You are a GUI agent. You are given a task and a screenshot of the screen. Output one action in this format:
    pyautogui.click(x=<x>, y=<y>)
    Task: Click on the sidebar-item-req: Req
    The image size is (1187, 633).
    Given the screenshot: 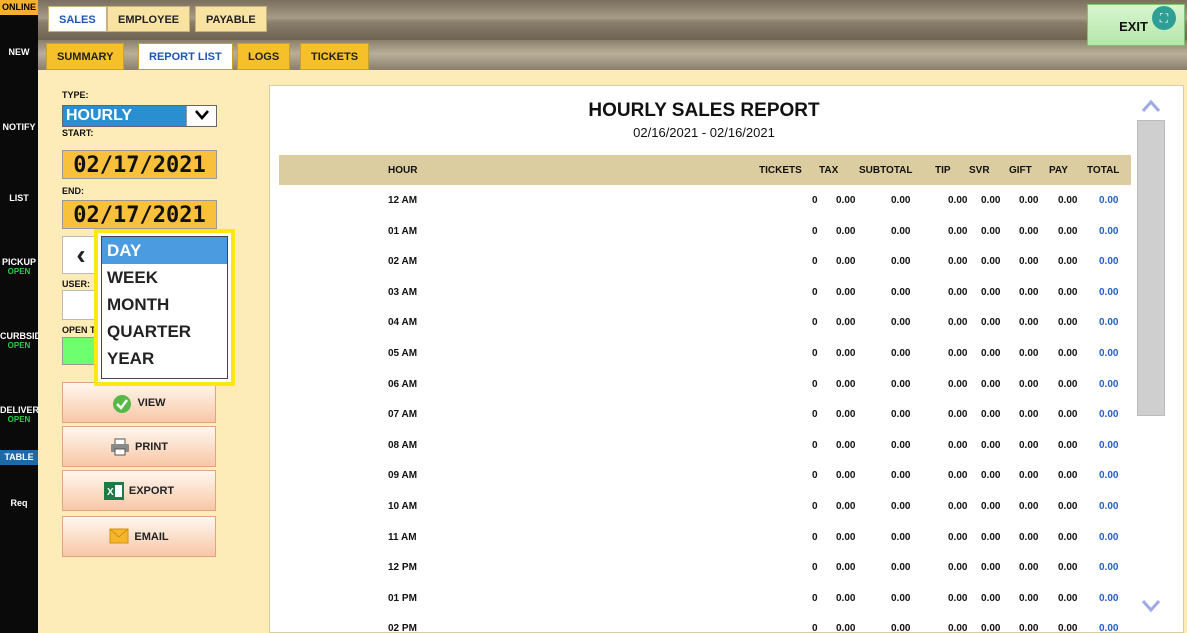 What is the action you would take?
    pyautogui.click(x=19, y=503)
    